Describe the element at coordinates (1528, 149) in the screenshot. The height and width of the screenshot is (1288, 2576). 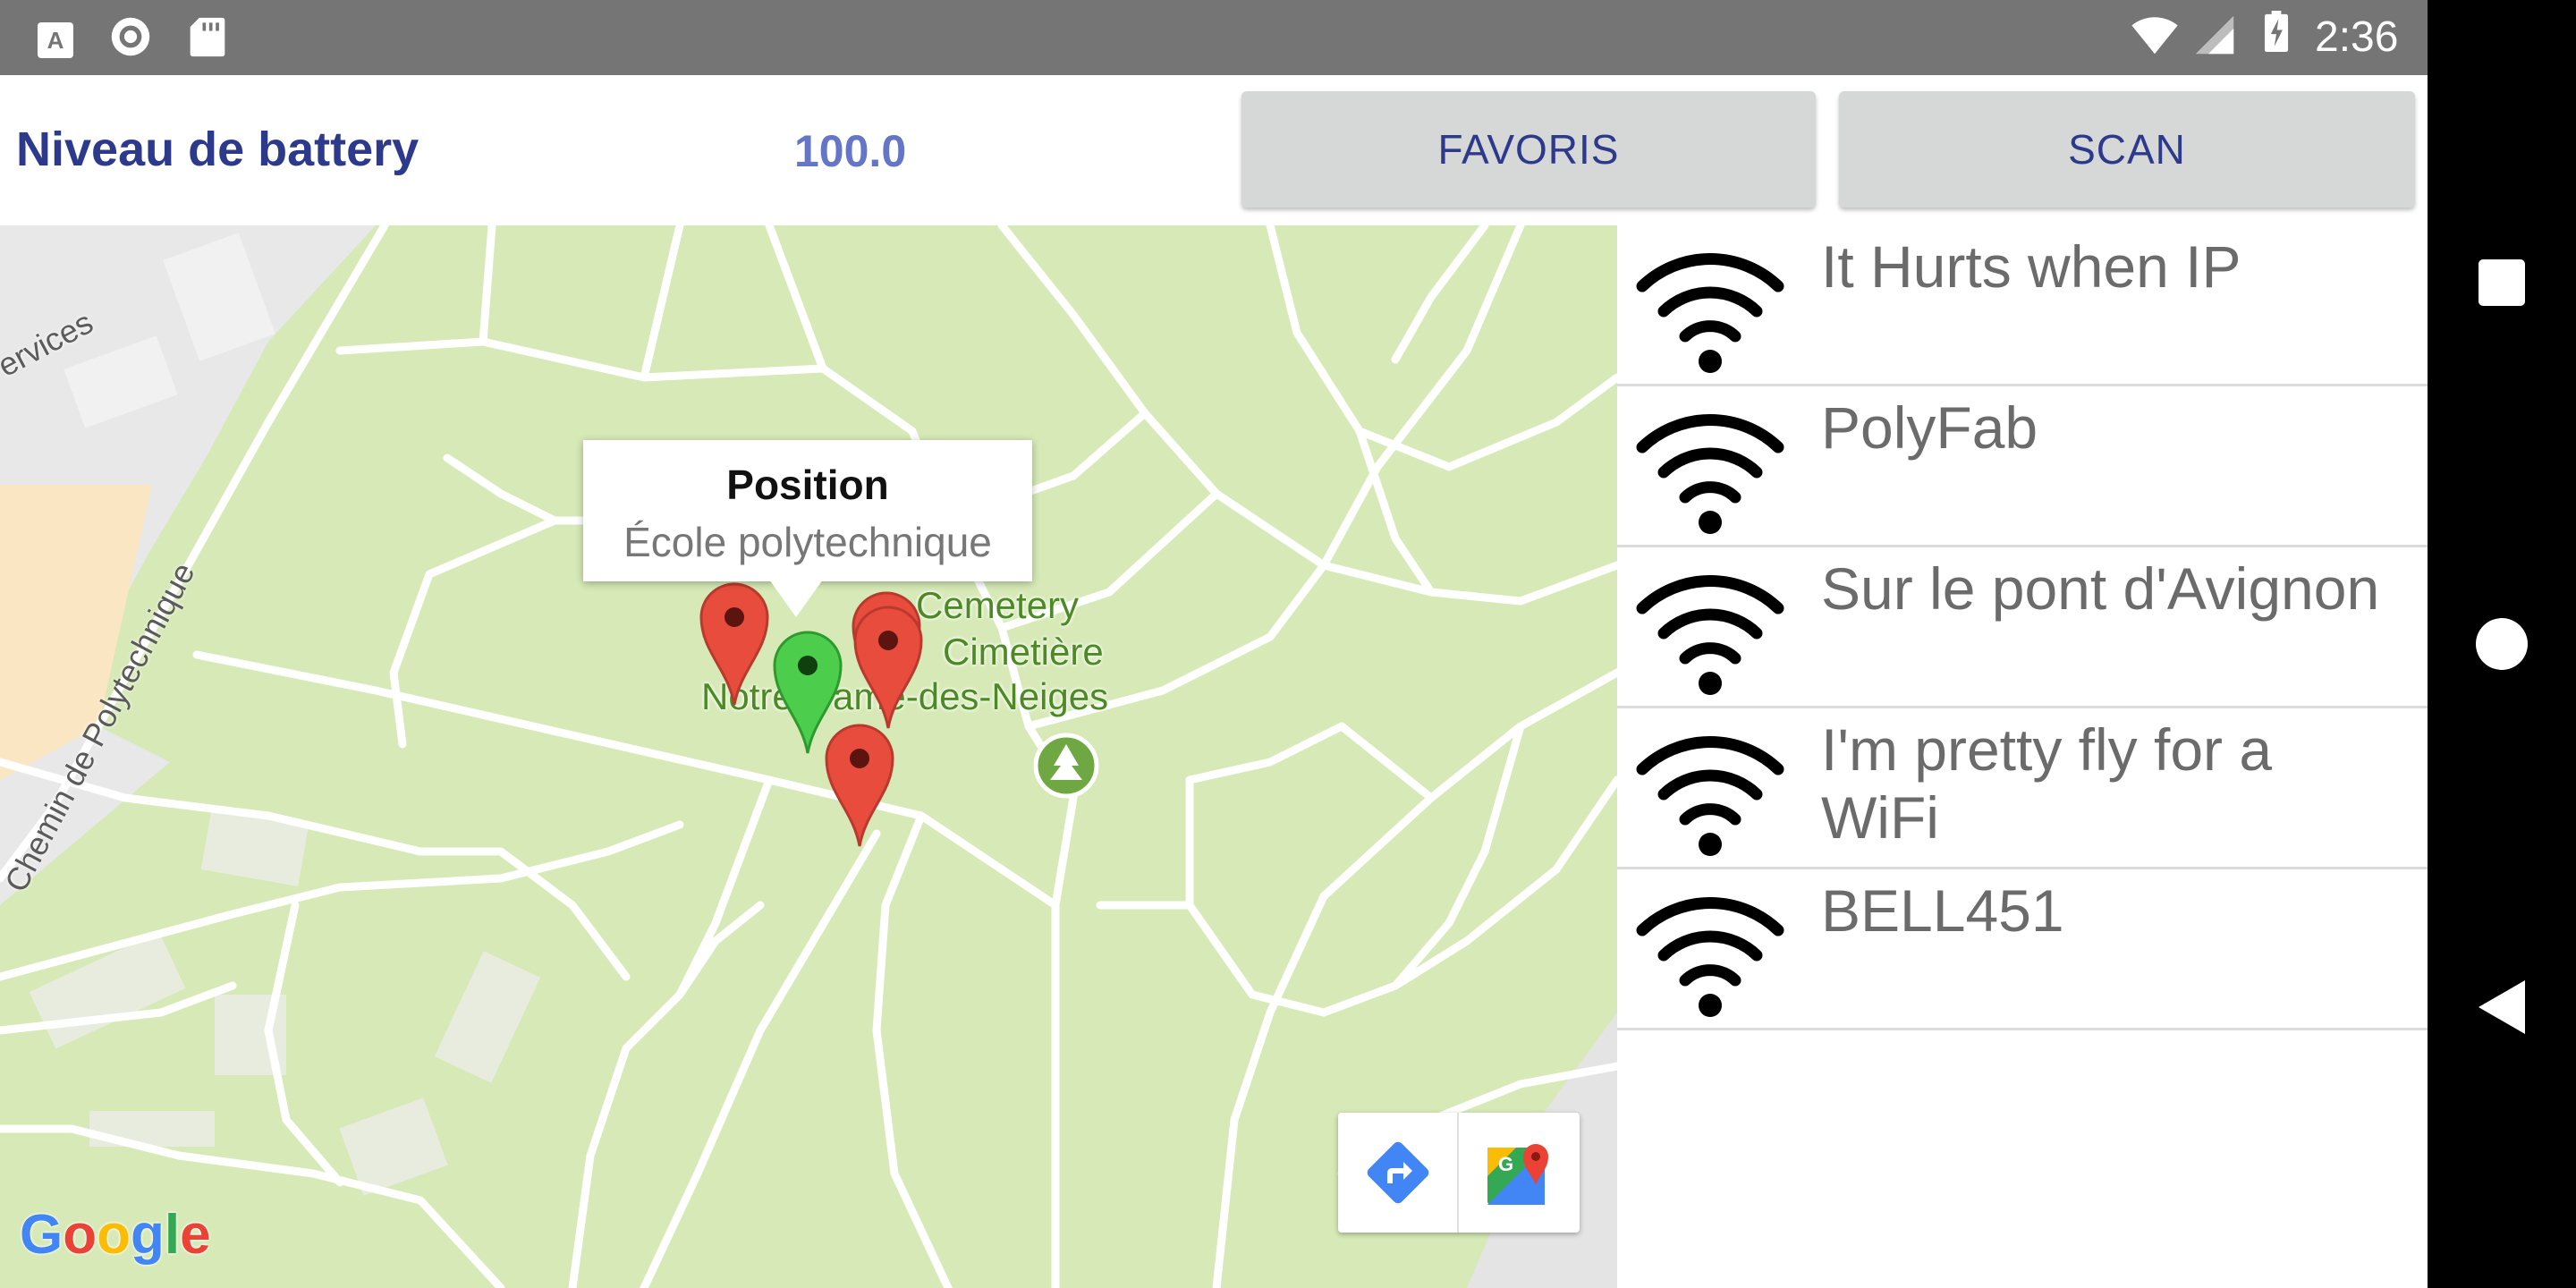
I see `favoris-button: FAVORIS` at that location.